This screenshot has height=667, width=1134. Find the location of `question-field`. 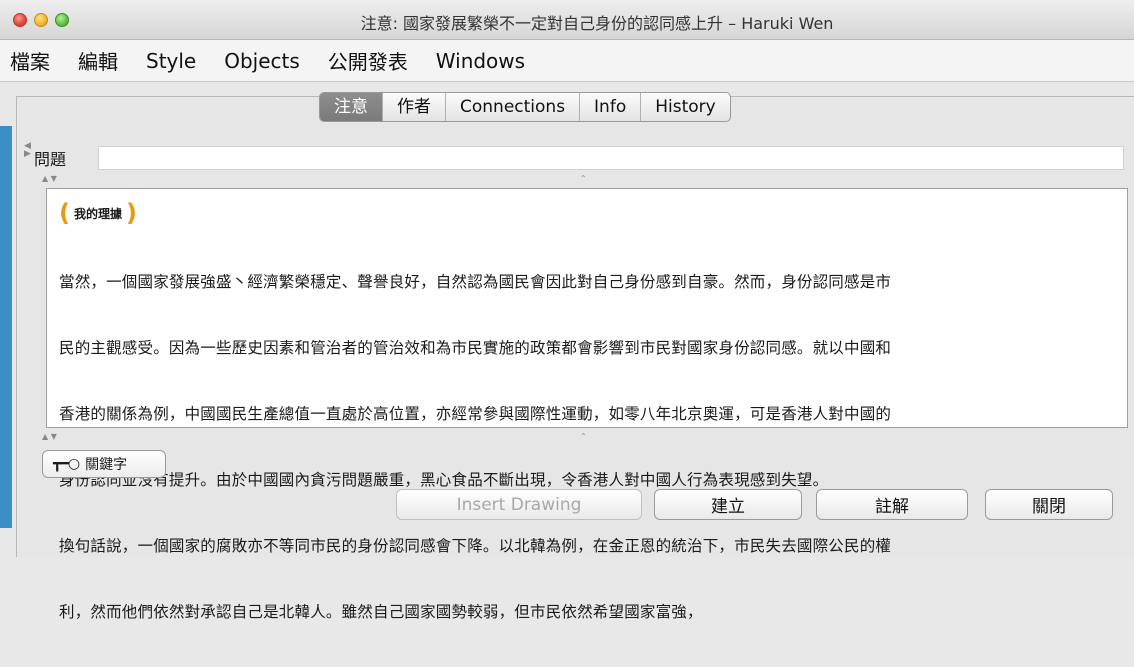

question-field is located at coordinates (611, 158).